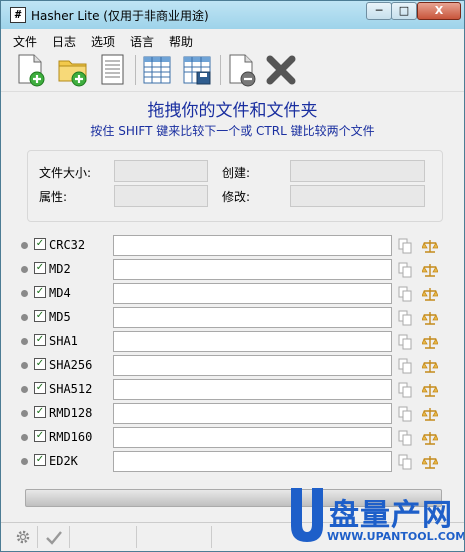 Image resolution: width=465 pixels, height=552 pixels. What do you see at coordinates (71, 365) in the screenshot?
I see `hash-name-label: SHA256` at bounding box center [71, 365].